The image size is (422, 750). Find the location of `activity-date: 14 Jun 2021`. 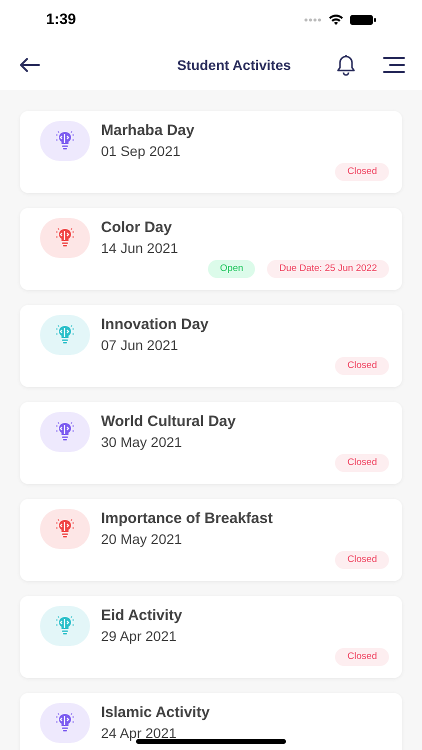

activity-date: 14 Jun 2021 is located at coordinates (139, 248).